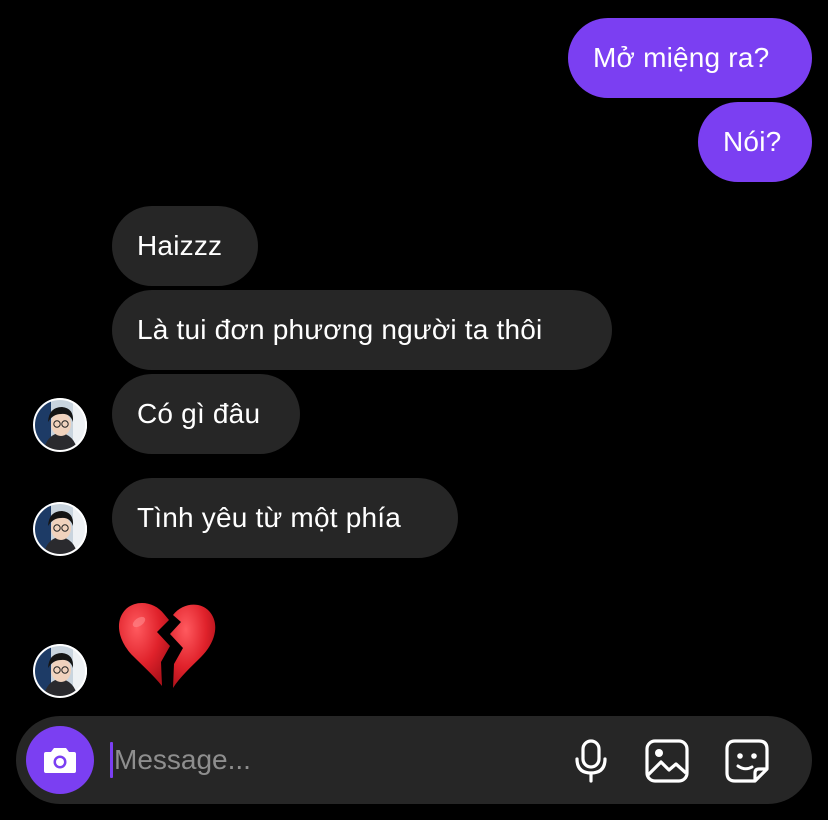  I want to click on broken-heart-emoji-message, so click(167, 648).